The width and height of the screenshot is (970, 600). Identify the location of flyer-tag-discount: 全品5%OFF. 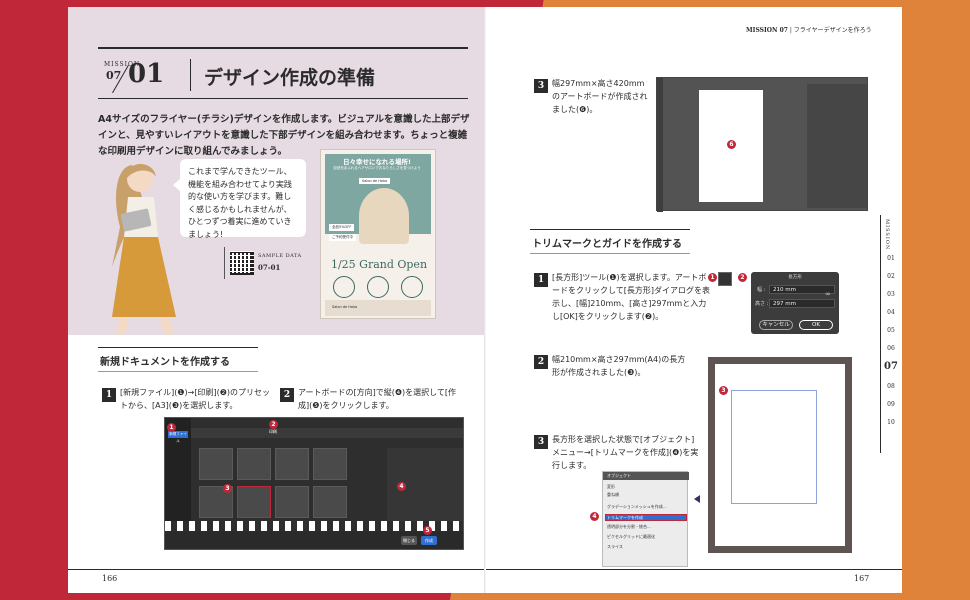
(342, 227).